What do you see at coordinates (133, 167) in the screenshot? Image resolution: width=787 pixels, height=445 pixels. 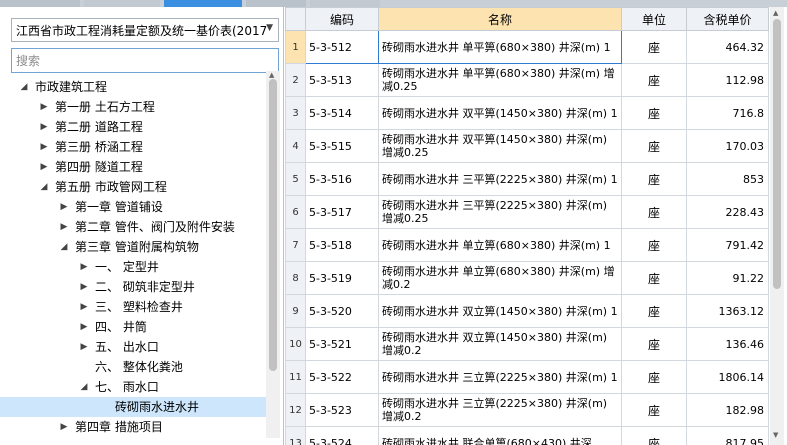 I see `tree-item: ▶ 第四册 隧道工程` at bounding box center [133, 167].